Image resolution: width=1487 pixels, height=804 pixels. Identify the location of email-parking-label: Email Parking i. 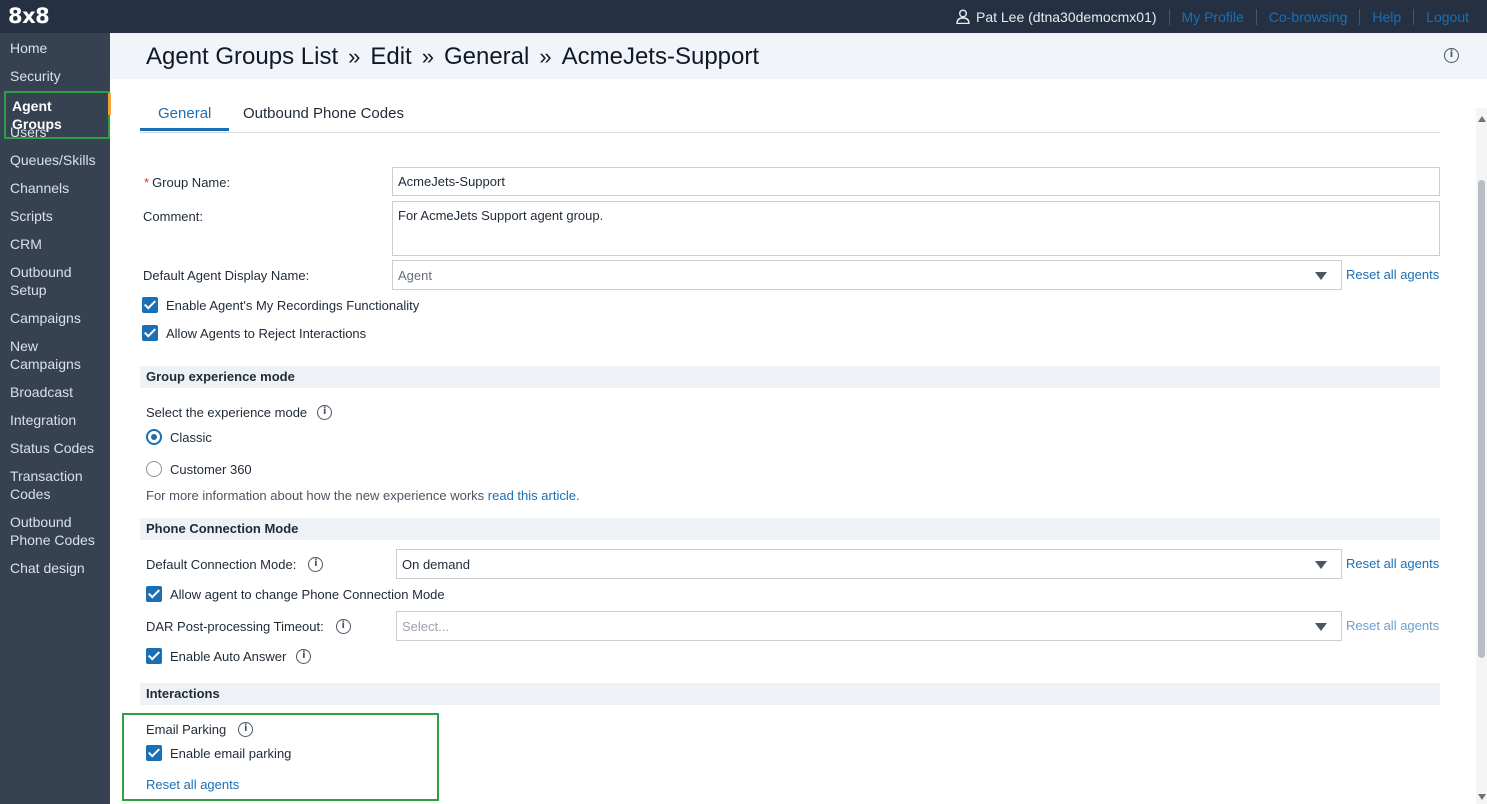
(200, 729).